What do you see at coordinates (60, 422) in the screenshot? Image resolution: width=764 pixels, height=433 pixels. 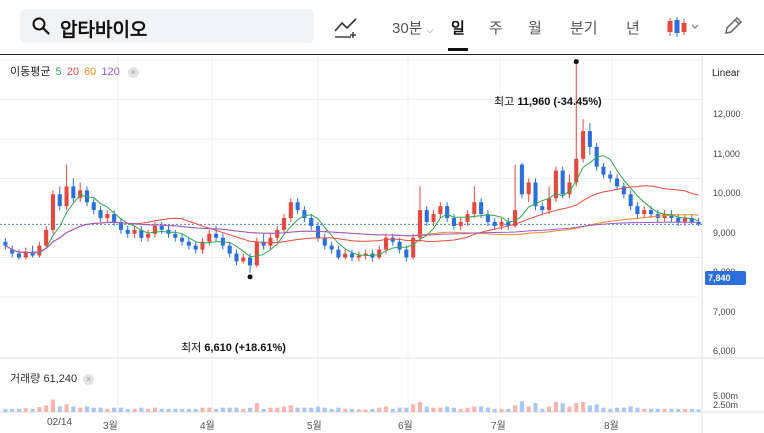 I see `x-tick: 02/14` at bounding box center [60, 422].